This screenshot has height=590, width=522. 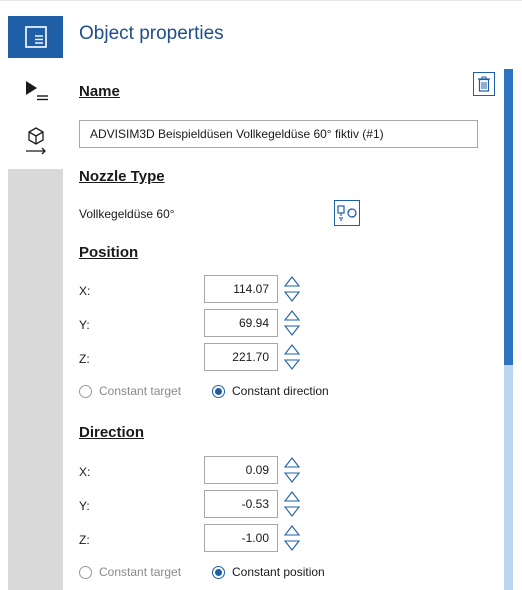 I want to click on change-nozzle-button, so click(x=347, y=213).